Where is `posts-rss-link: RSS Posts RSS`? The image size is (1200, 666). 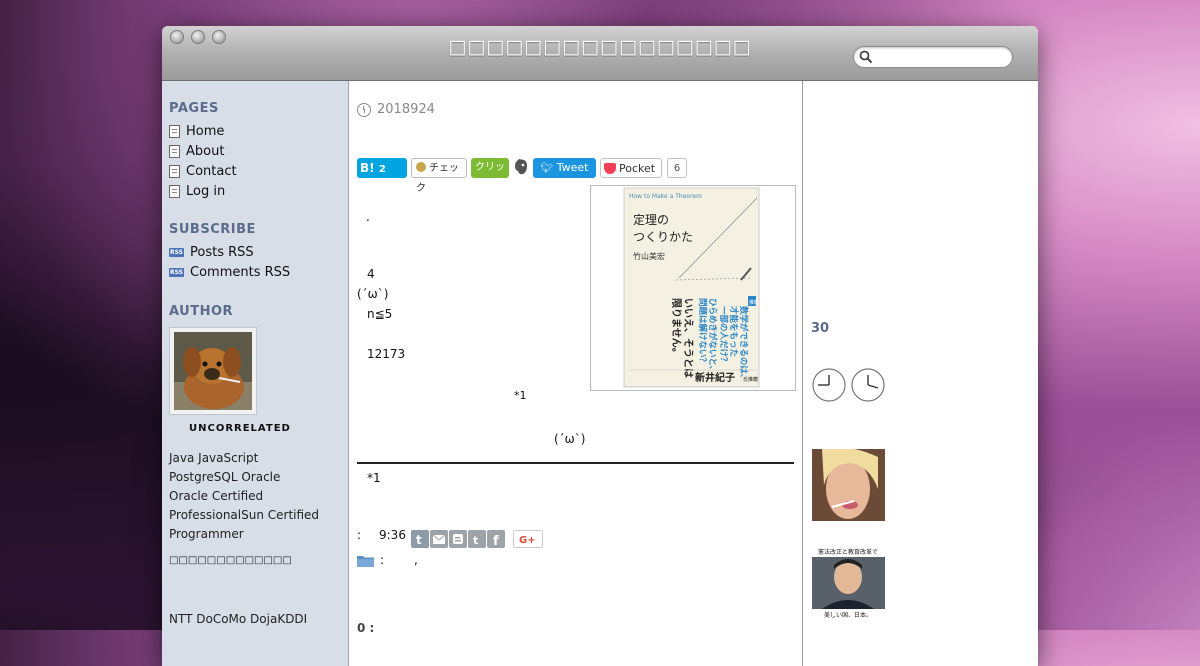 posts-rss-link: RSS Posts RSS is located at coordinates (211, 252).